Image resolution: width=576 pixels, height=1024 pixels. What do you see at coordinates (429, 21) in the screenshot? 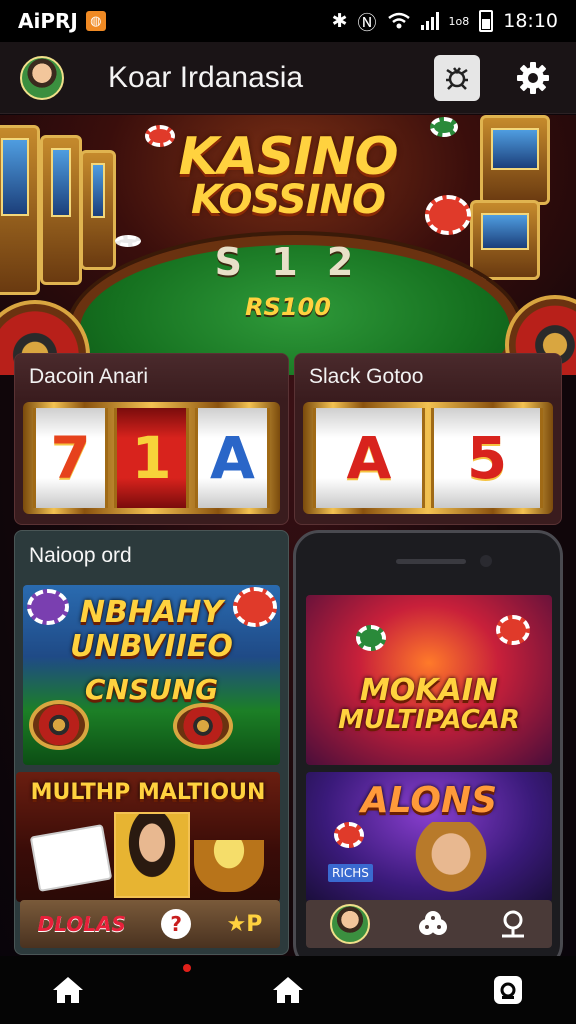
I see `signal-icon` at bounding box center [429, 21].